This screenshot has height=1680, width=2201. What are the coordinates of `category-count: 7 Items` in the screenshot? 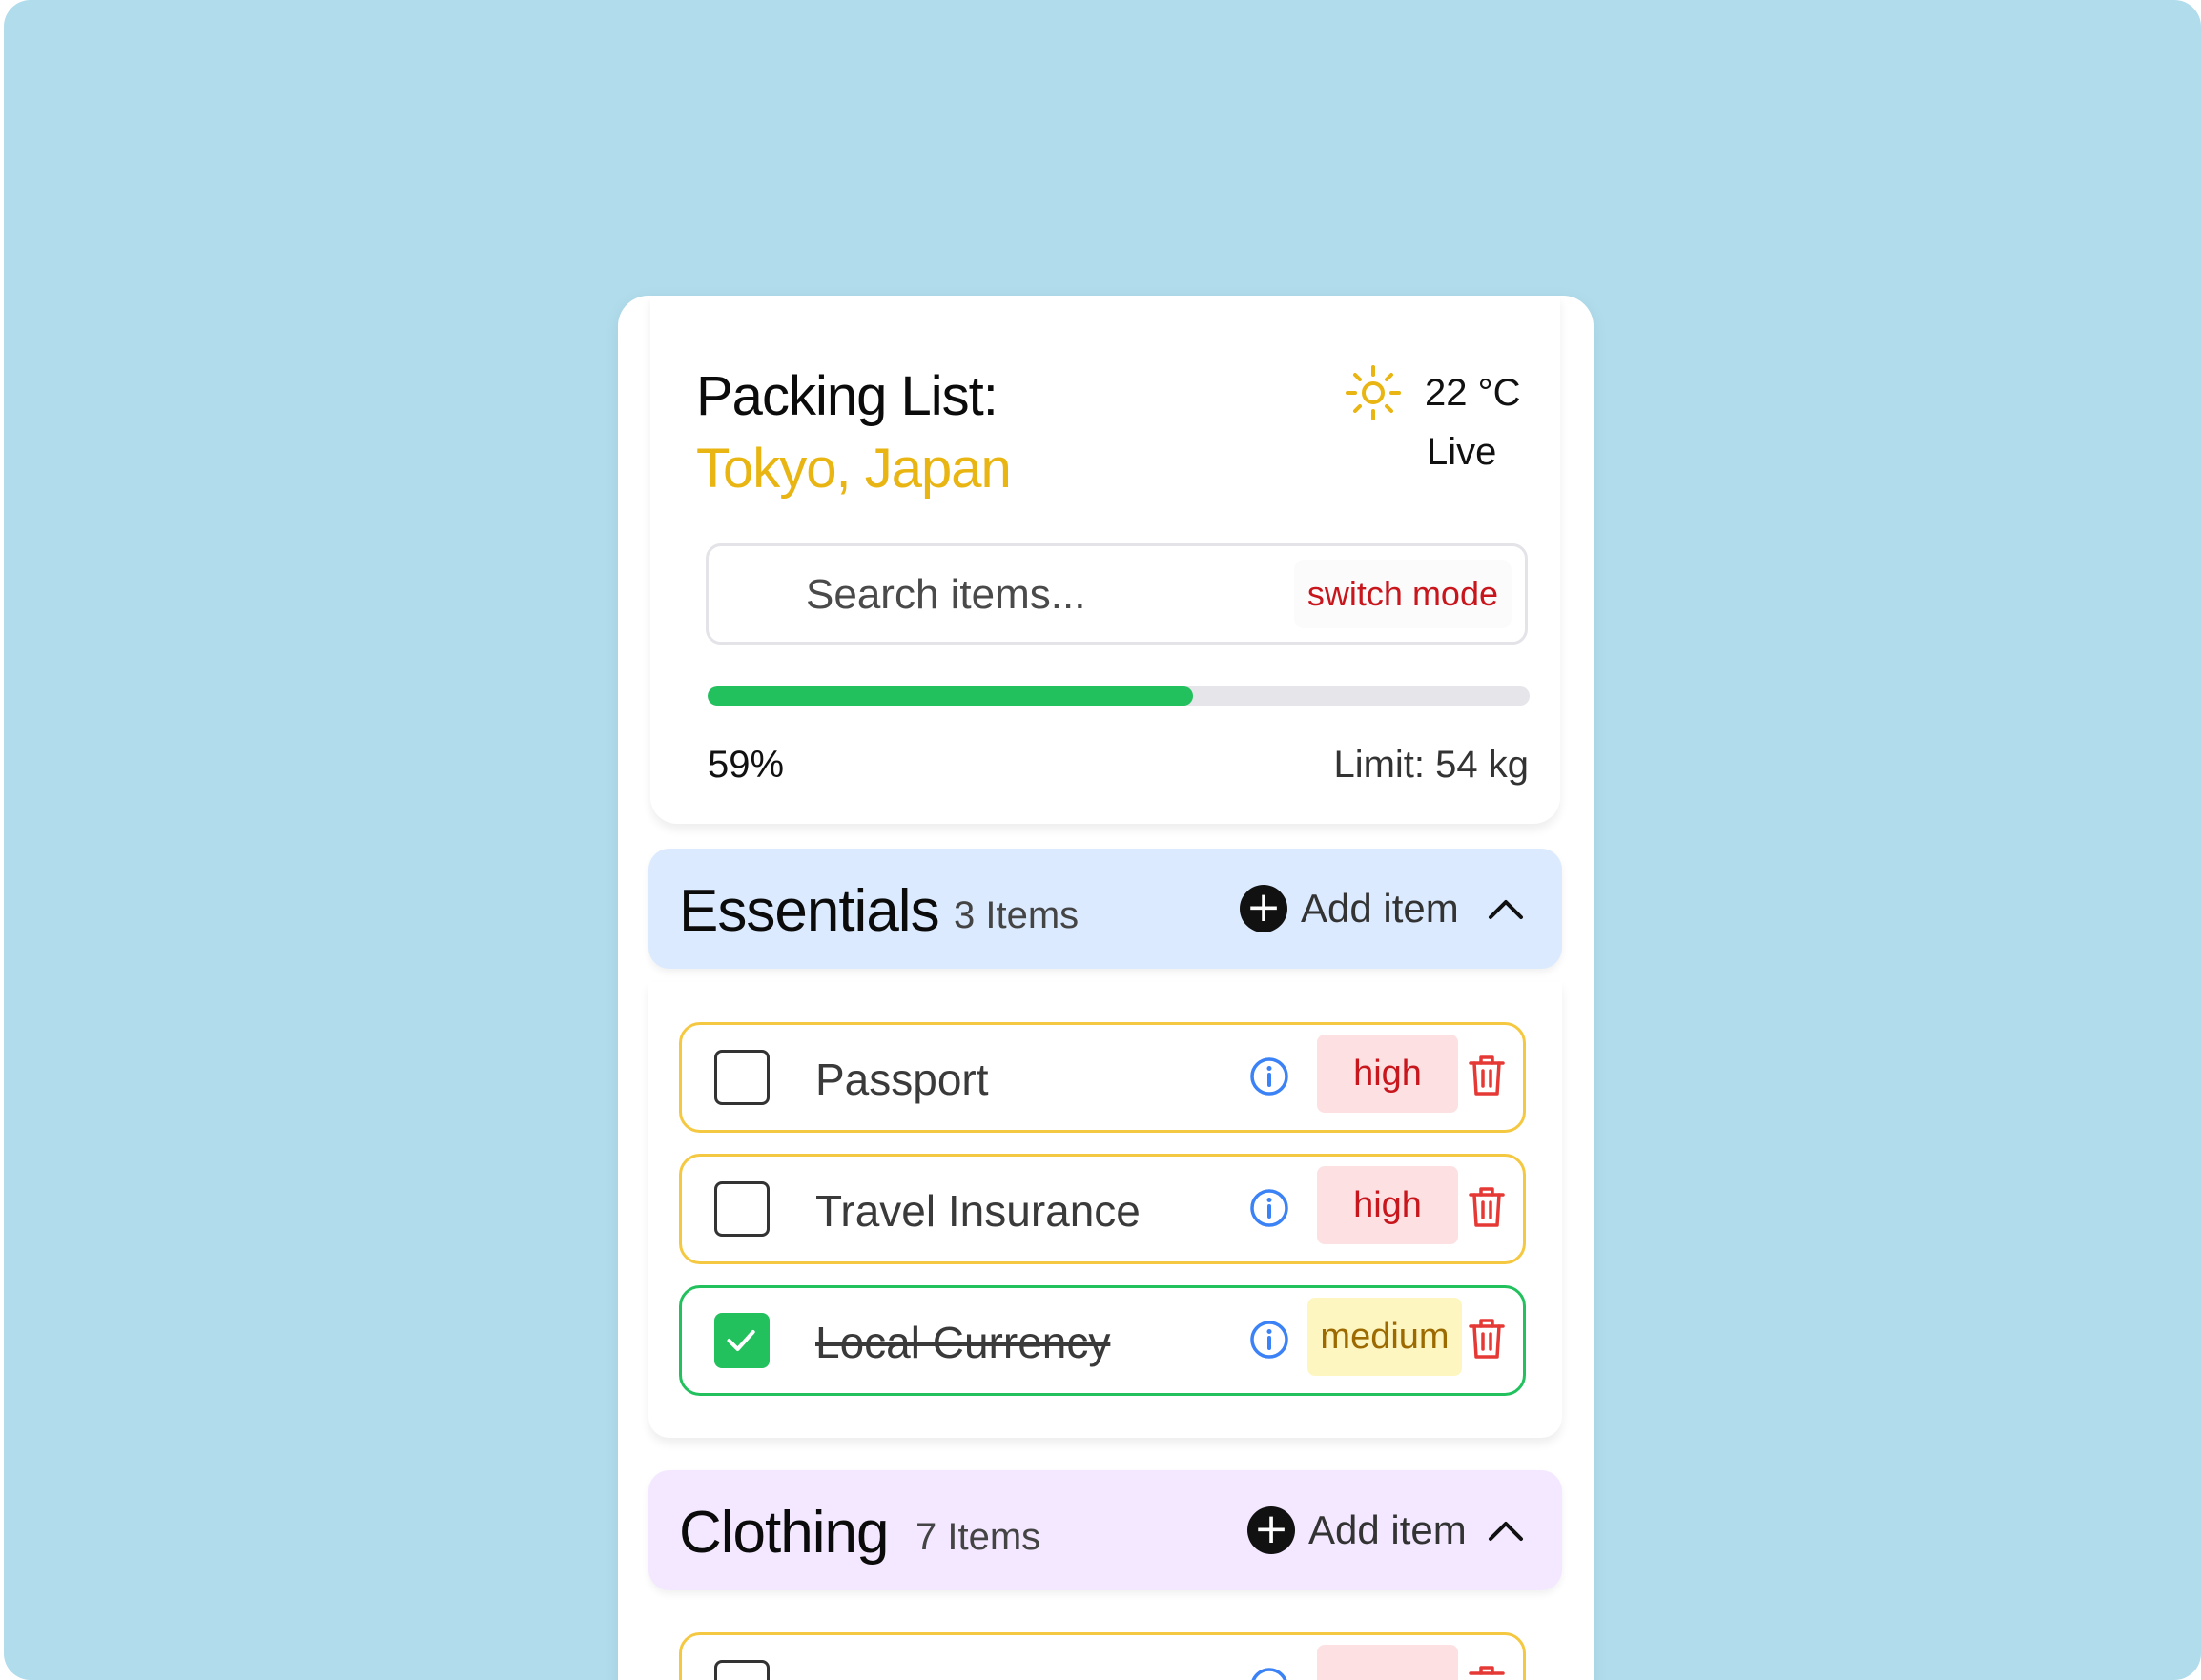 It's located at (978, 1537).